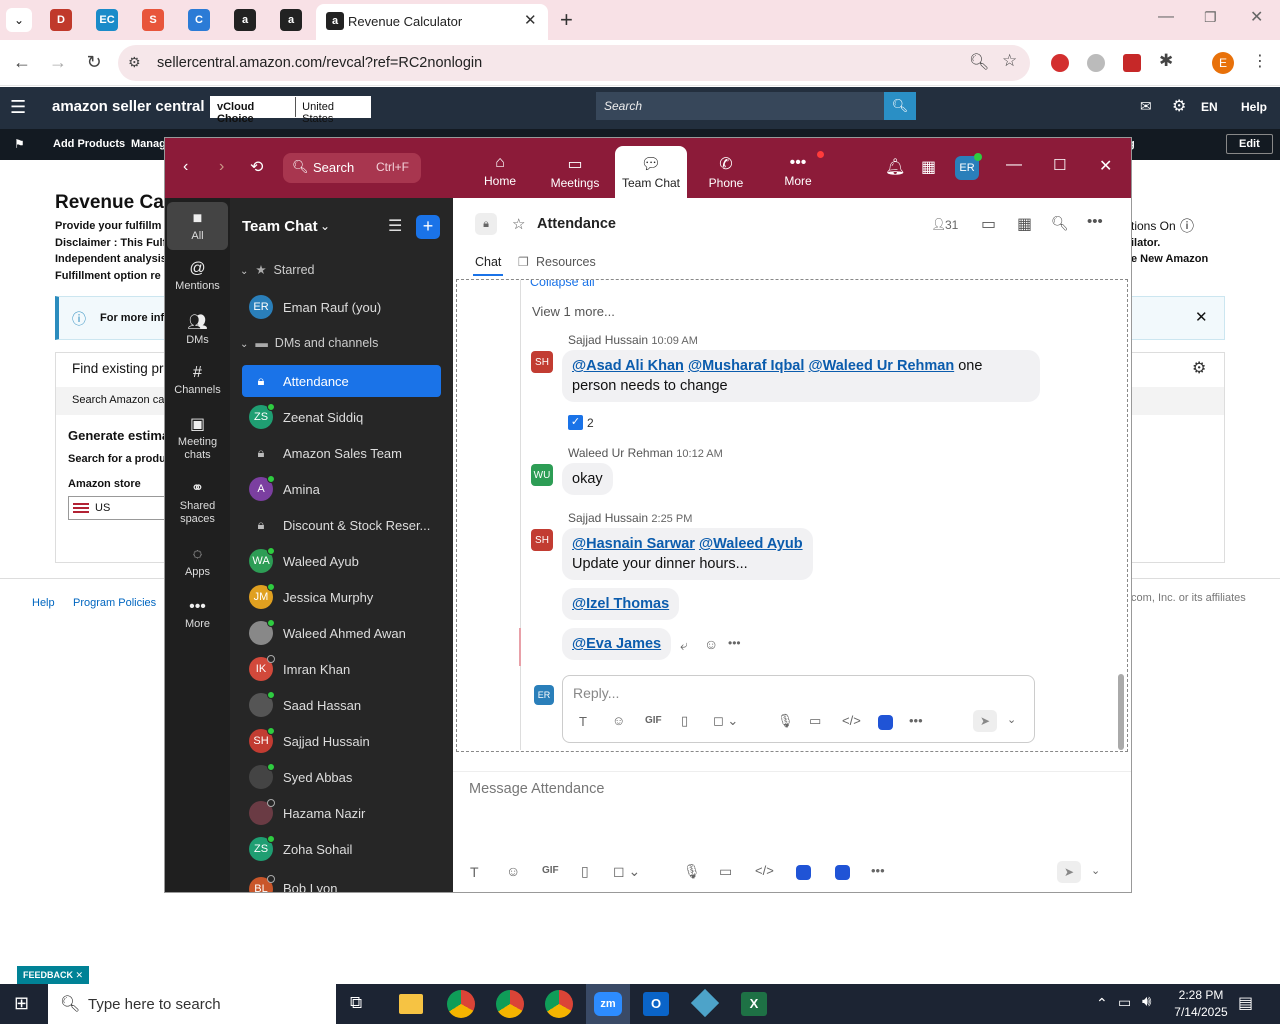 The width and height of the screenshot is (1280, 1024). Describe the element at coordinates (1121, 712) in the screenshot. I see `thread-scrollbar` at that location.